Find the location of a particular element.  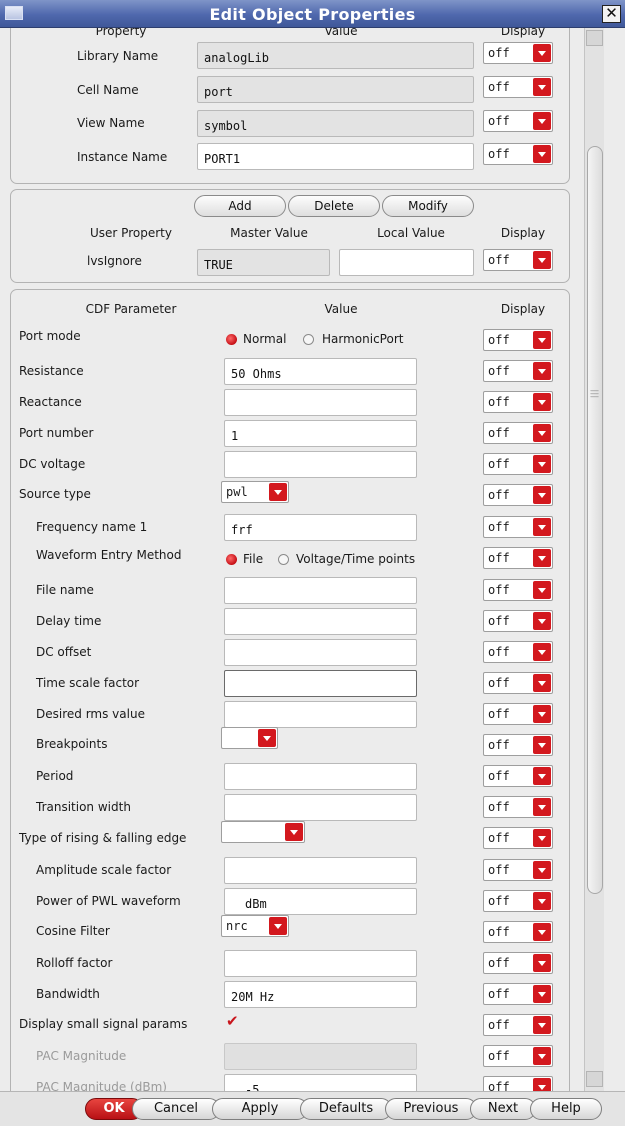

reactance-field is located at coordinates (320, 402).